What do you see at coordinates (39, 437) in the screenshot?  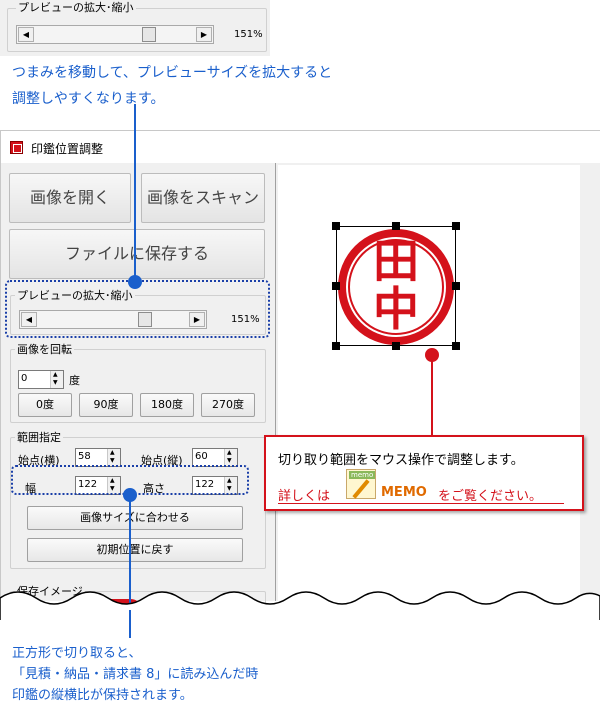 I see `range-legend: 範囲指定` at bounding box center [39, 437].